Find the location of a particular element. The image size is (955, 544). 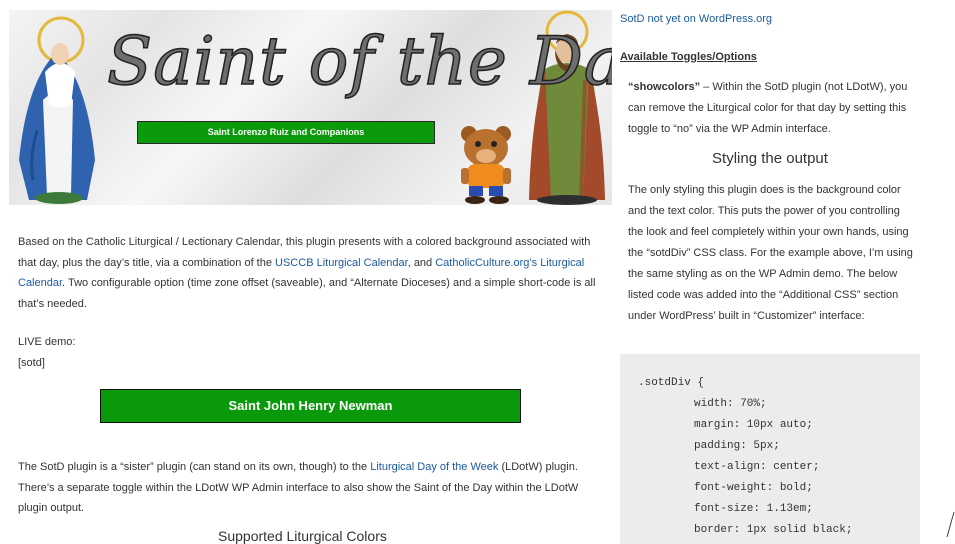

banner-saint-box: Saint Lorenzo Ruiz and Companions is located at coordinates (286, 132).